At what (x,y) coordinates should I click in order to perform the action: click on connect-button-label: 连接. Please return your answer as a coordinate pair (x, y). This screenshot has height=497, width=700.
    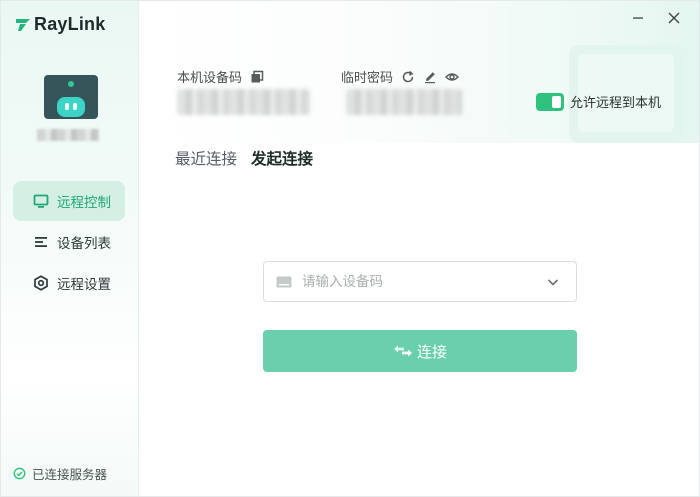
    Looking at the image, I should click on (431, 351).